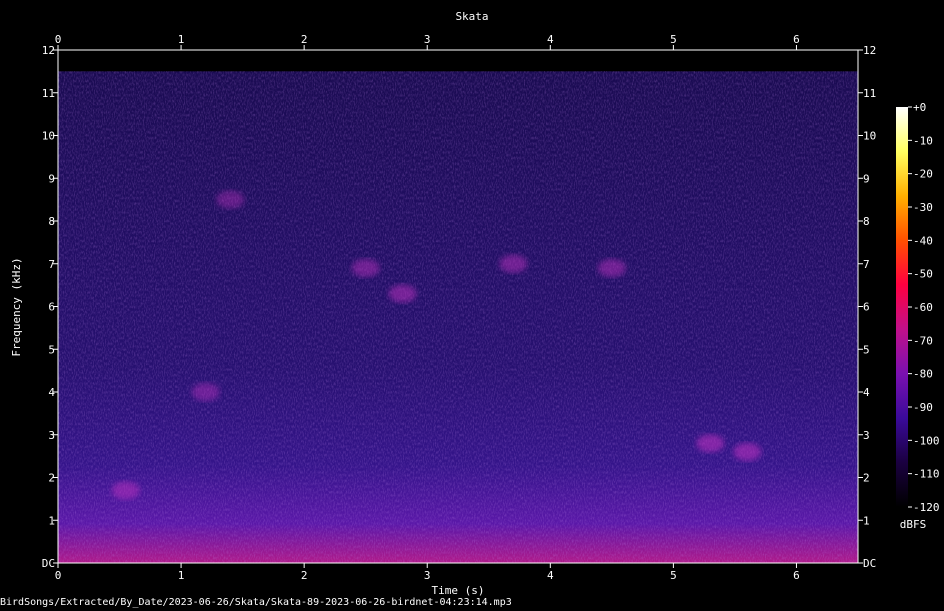  What do you see at coordinates (866, 520) in the screenshot?
I see `y-tick-right-label: 1` at bounding box center [866, 520].